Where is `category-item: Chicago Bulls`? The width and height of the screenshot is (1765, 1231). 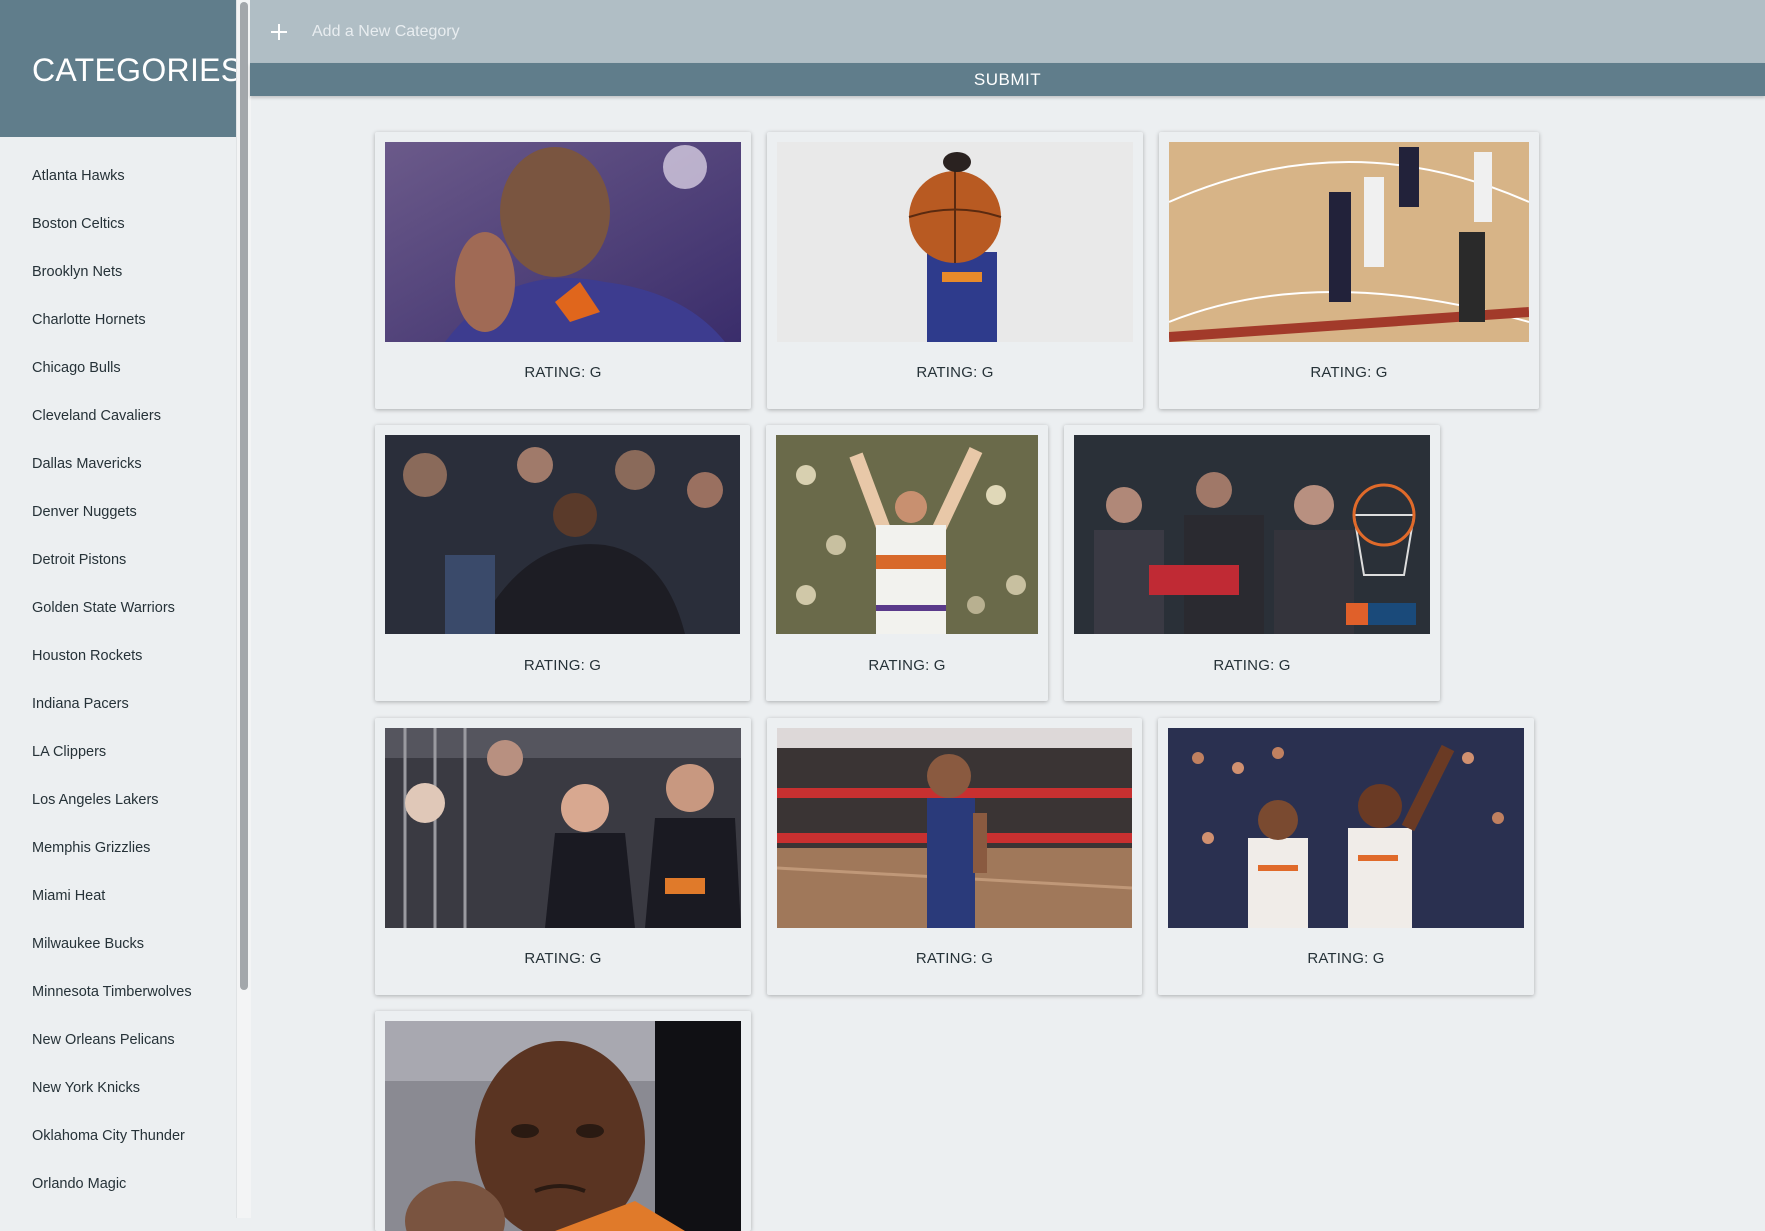
category-item: Chicago Bulls is located at coordinates (118, 368).